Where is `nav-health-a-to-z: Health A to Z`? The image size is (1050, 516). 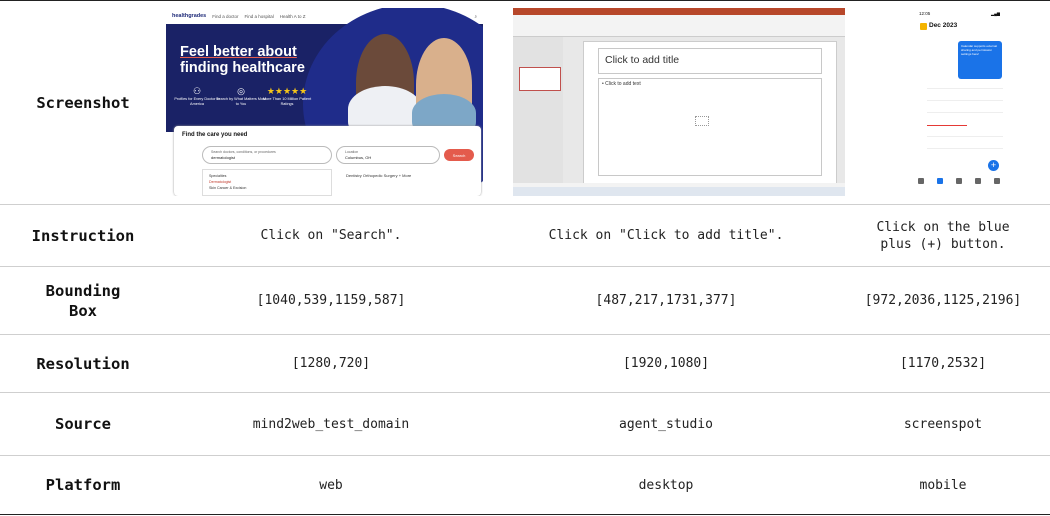 nav-health-a-to-z: Health A to Z is located at coordinates (293, 16).